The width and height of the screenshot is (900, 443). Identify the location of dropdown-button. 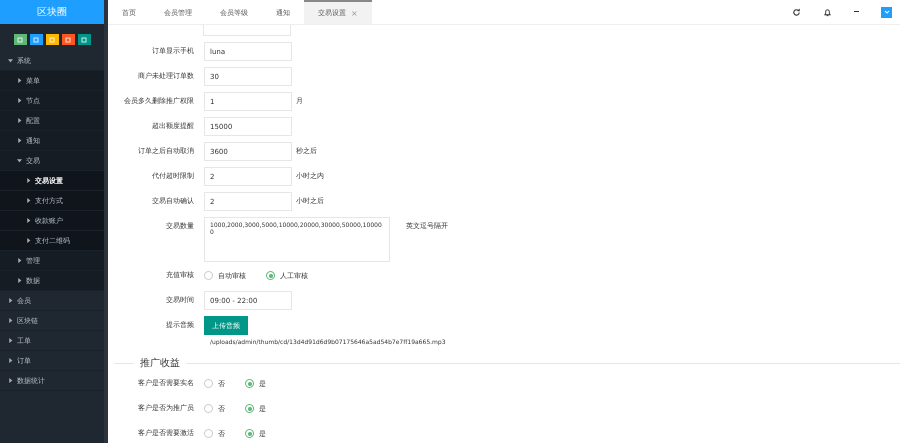
(886, 12).